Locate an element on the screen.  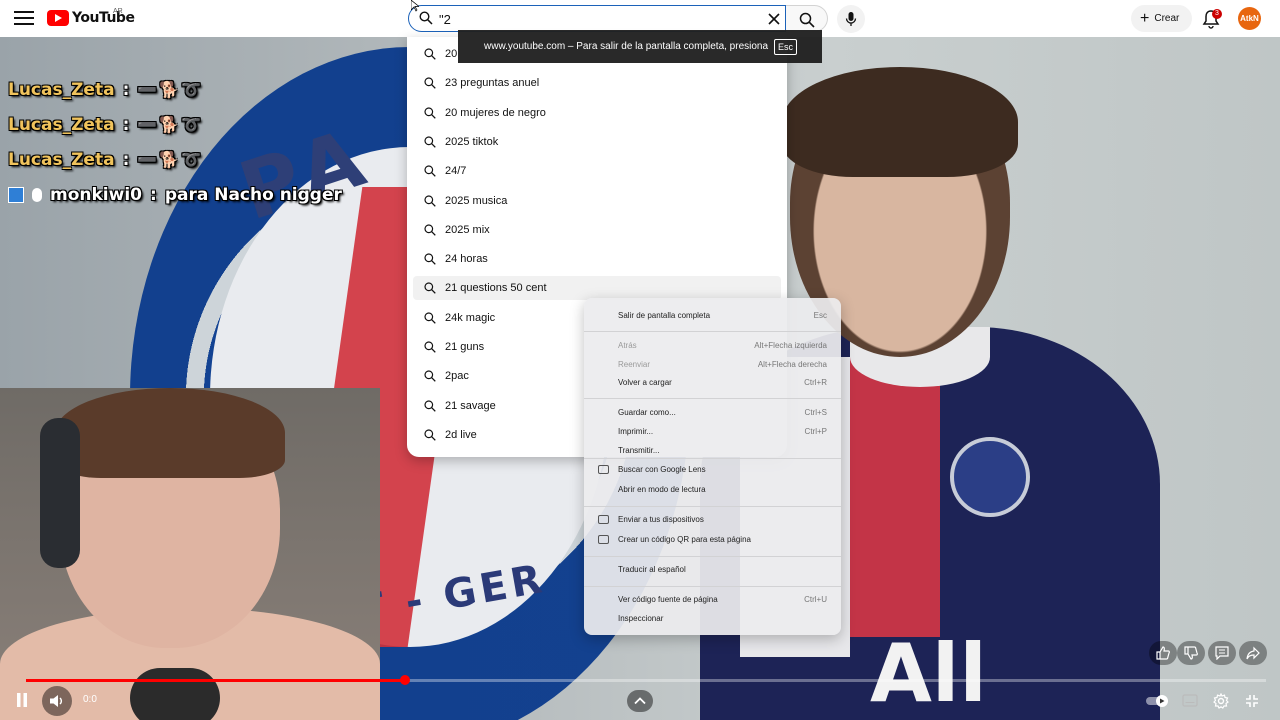
webcam-person-hair is located at coordinates (170, 433).